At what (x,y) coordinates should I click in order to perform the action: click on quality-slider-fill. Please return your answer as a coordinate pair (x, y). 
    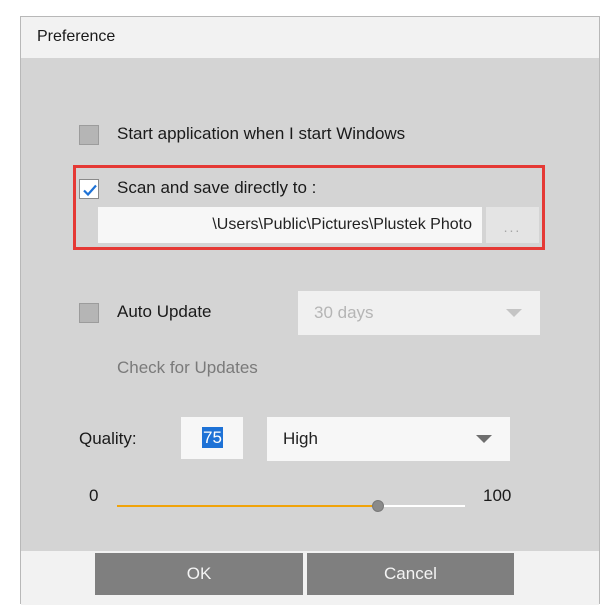
    Looking at the image, I should click on (247, 506).